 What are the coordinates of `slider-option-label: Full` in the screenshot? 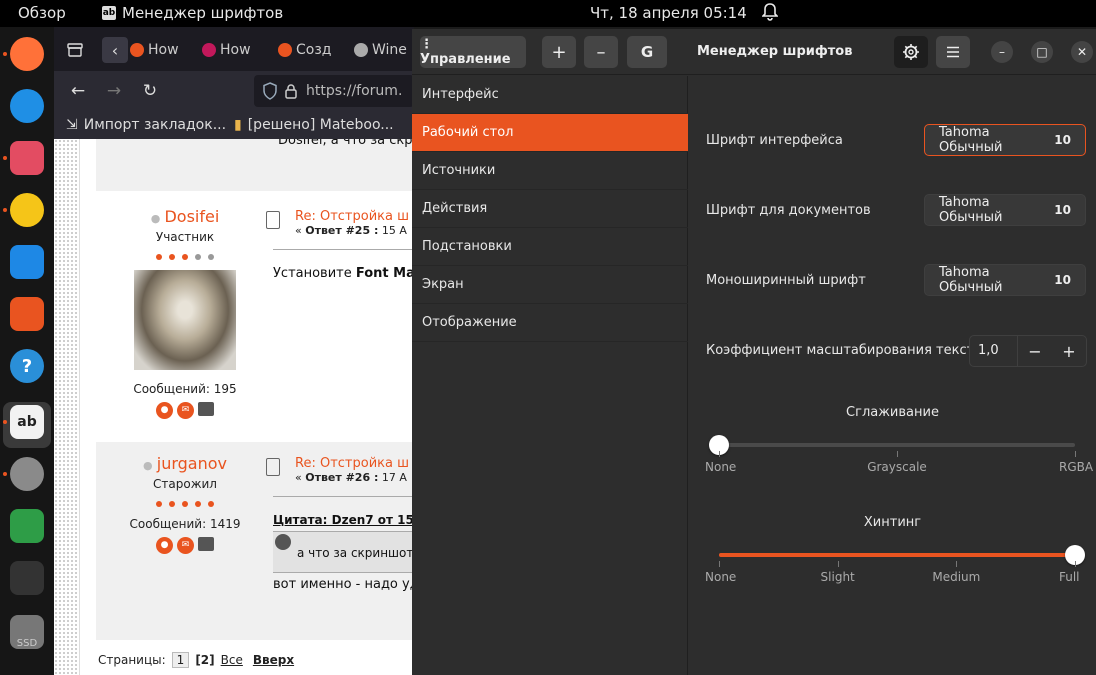 It's located at (1069, 577).